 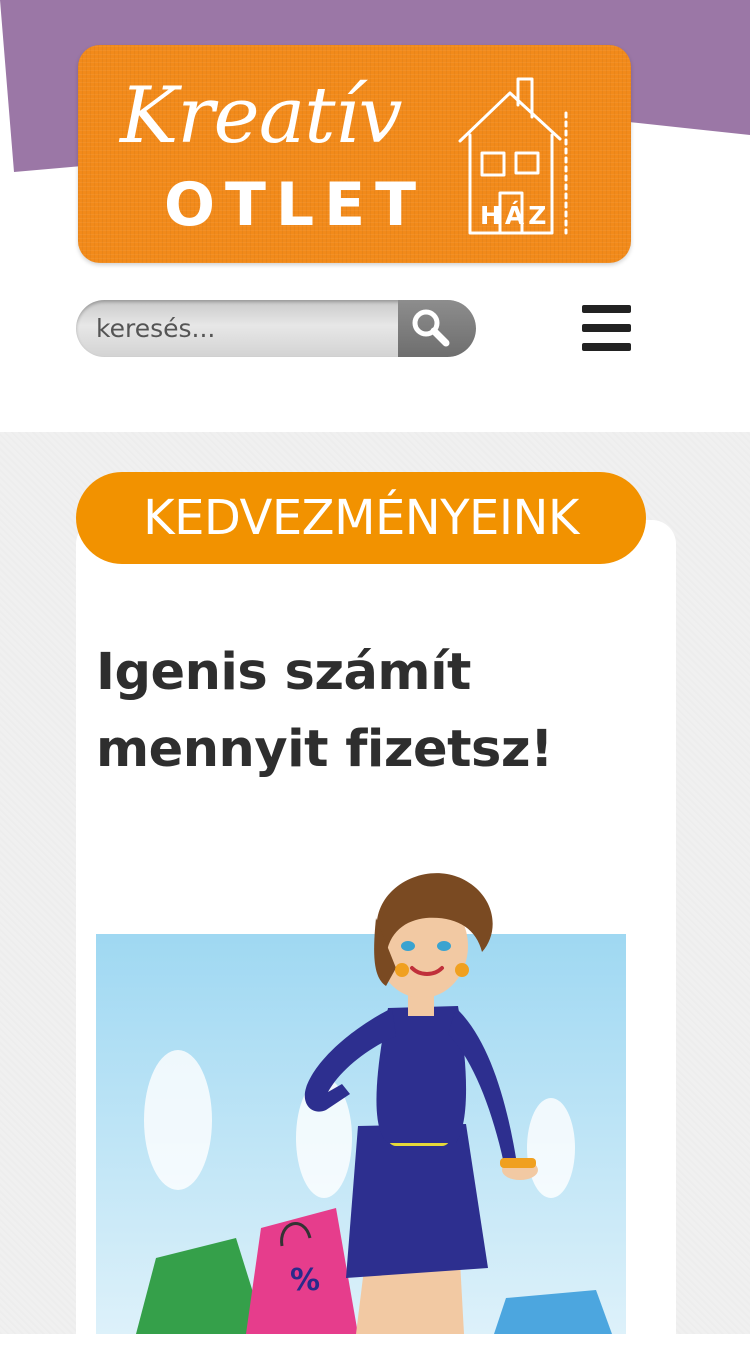 I want to click on hamburger-menu-button, so click(x=606, y=328).